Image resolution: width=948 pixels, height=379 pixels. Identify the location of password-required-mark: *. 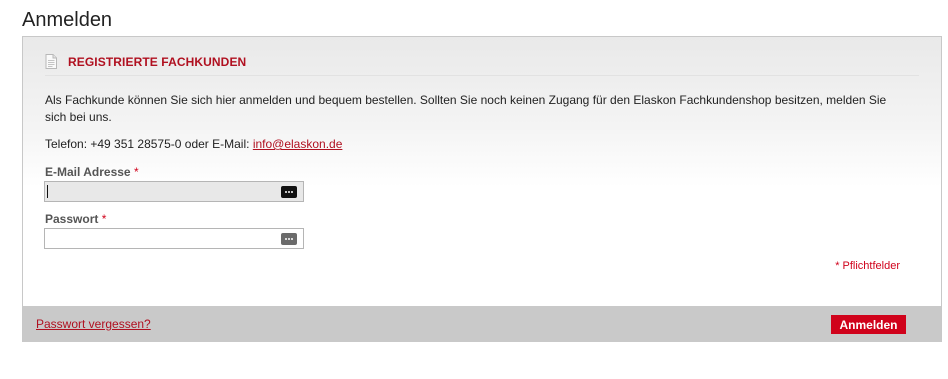
(104, 219).